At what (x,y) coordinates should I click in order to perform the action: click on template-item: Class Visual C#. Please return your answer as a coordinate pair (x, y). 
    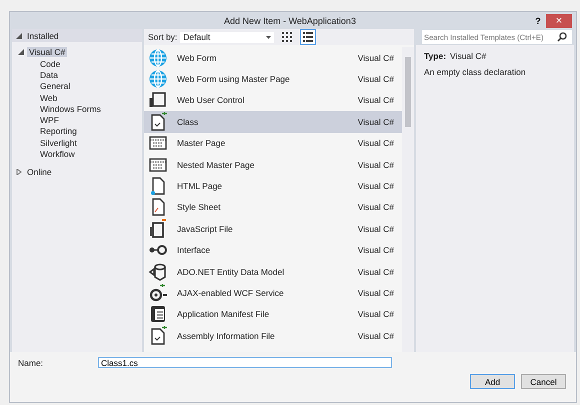
    Looking at the image, I should click on (273, 122).